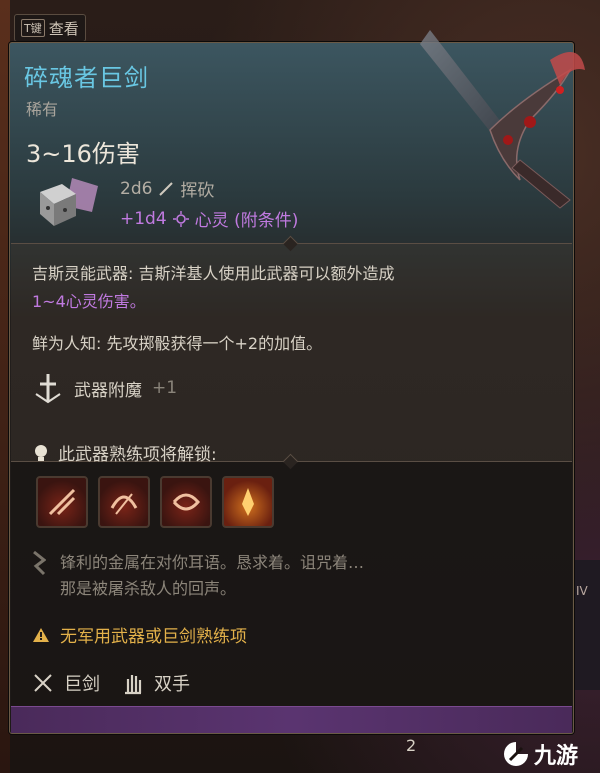 Image resolution: width=600 pixels, height=773 pixels. I want to click on side-label: IV, so click(582, 591).